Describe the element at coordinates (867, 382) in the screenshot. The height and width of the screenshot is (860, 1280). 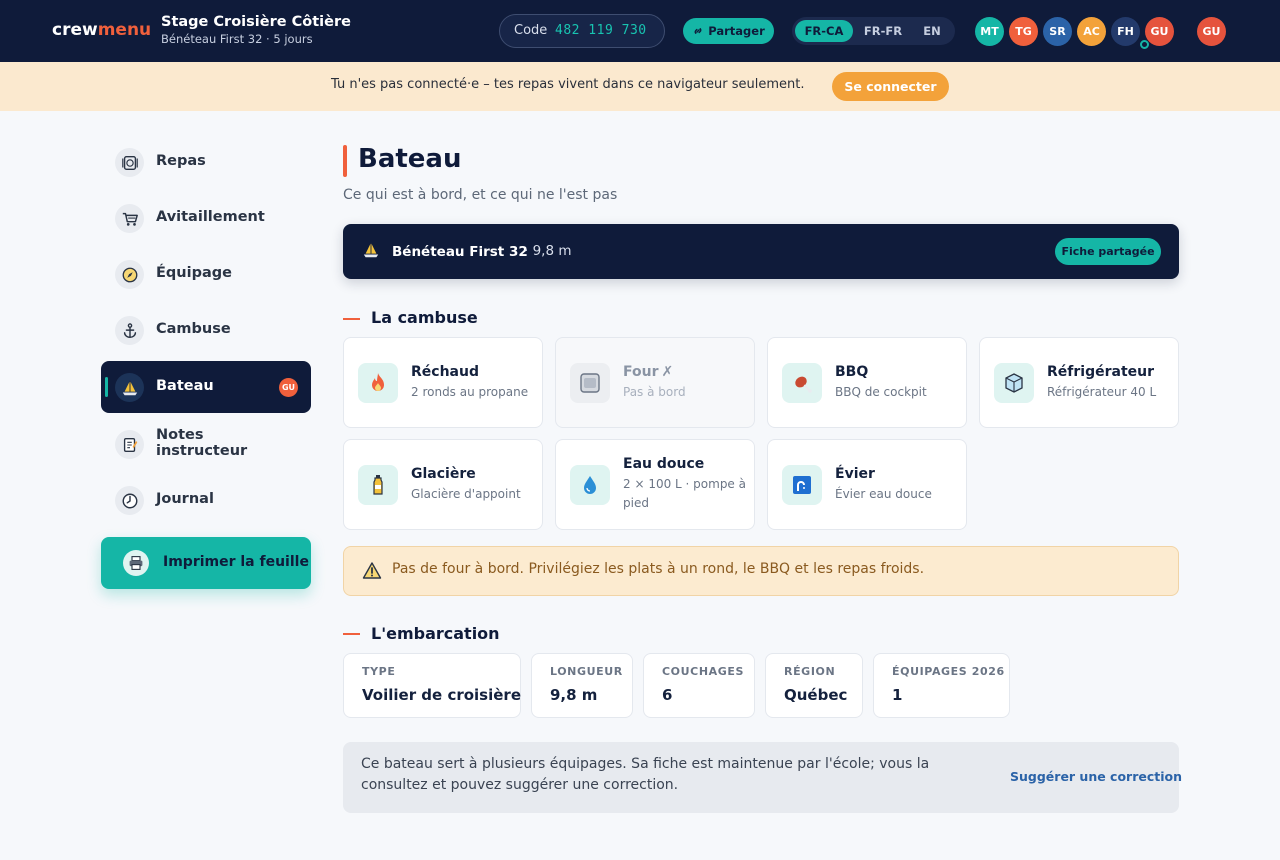
I see `equipment-card-bbq: BBQ BBQ de cockpit` at that location.